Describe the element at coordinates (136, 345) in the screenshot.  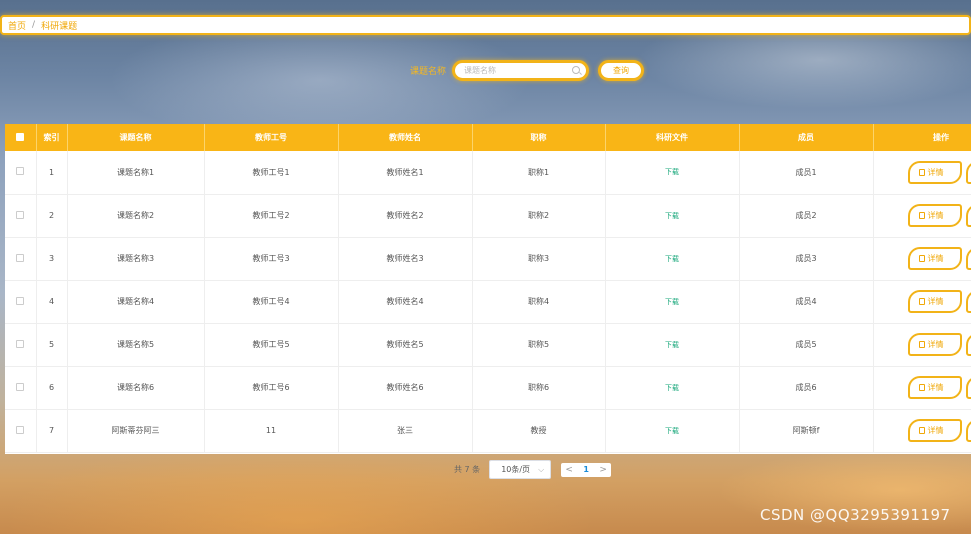
I see `cell-topic-name: 课题名称5` at that location.